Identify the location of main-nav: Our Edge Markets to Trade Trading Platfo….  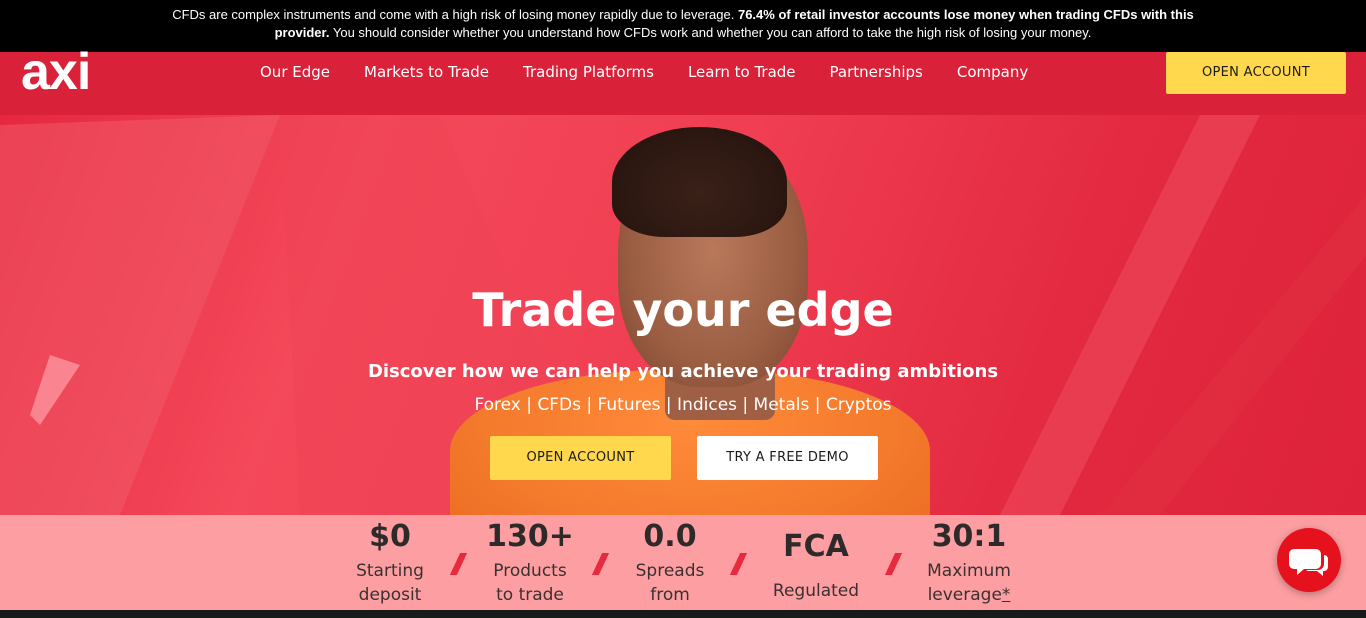
(661, 72).